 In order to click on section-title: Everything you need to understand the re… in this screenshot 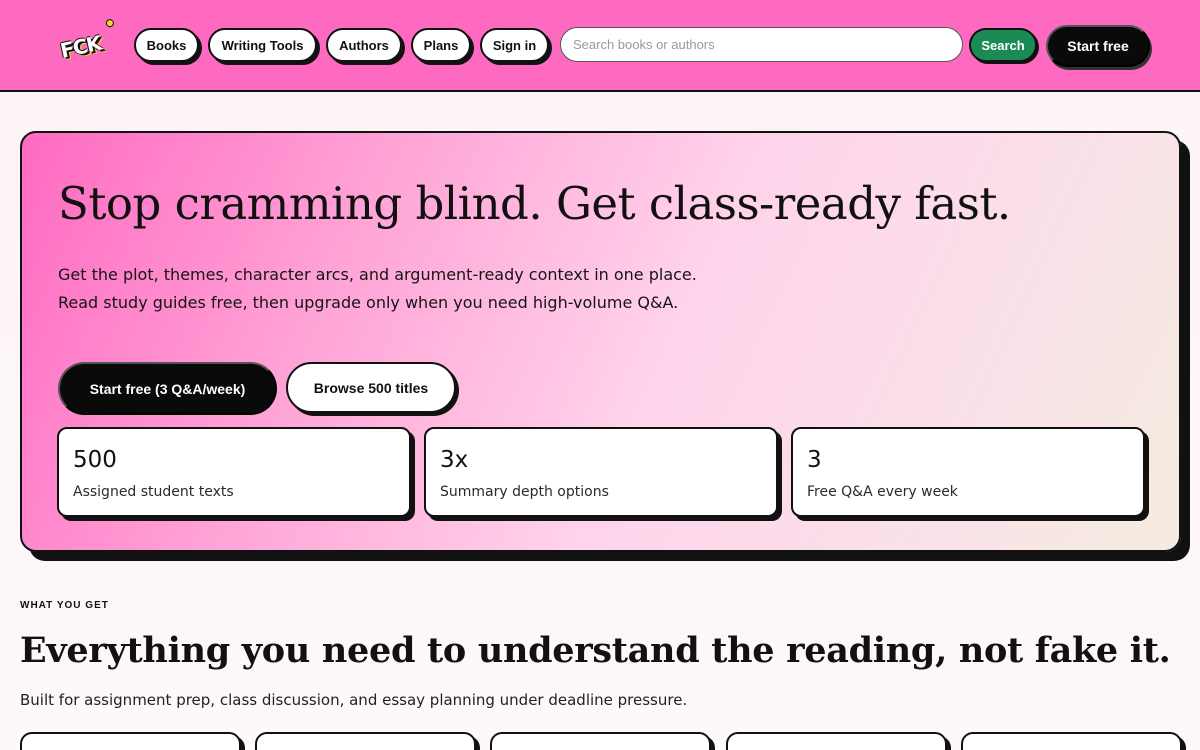, I will do `click(595, 650)`.